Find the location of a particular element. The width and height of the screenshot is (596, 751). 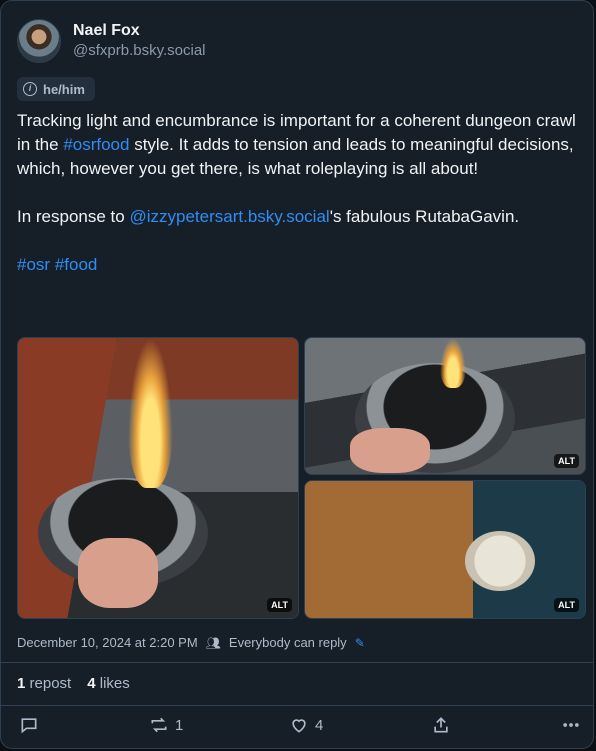

post-text-segment: 's fabulous RutabaGavin. is located at coordinates (424, 216).